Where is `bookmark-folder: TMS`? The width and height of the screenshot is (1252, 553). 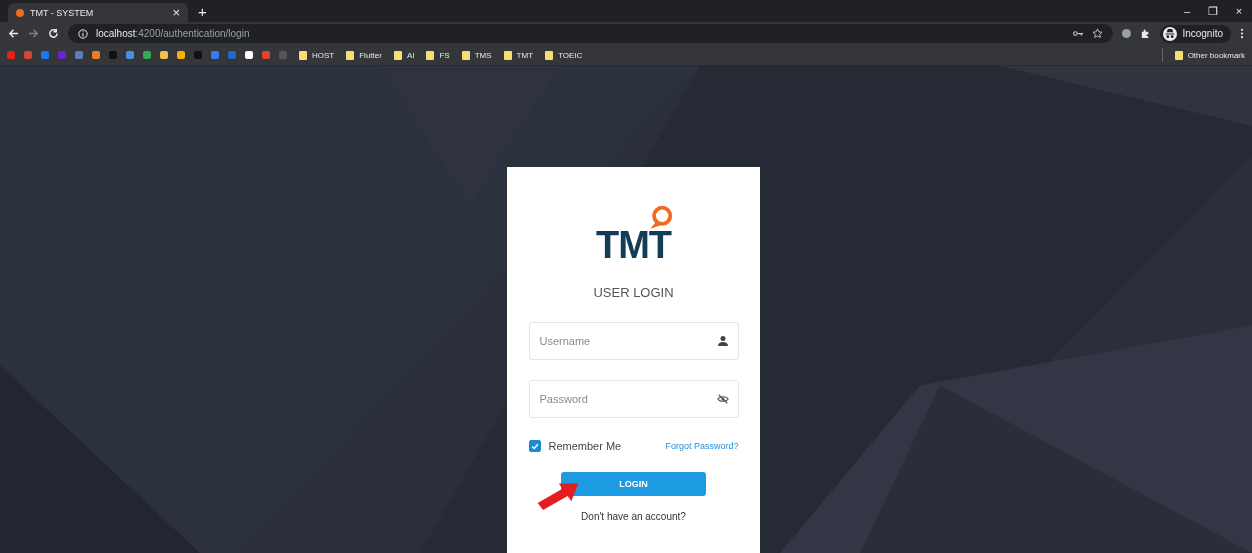
bookmark-folder: TMS is located at coordinates (475, 55).